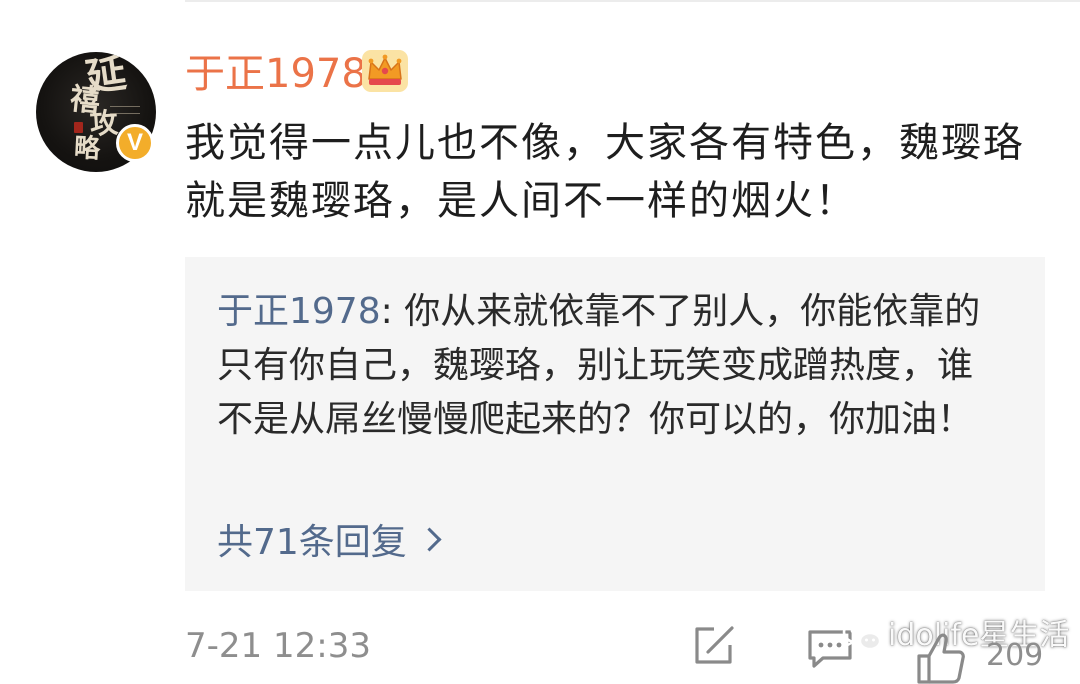 The width and height of the screenshot is (1080, 684). Describe the element at coordinates (278, 646) in the screenshot. I see `timestamp: 7-21 12:33` at that location.